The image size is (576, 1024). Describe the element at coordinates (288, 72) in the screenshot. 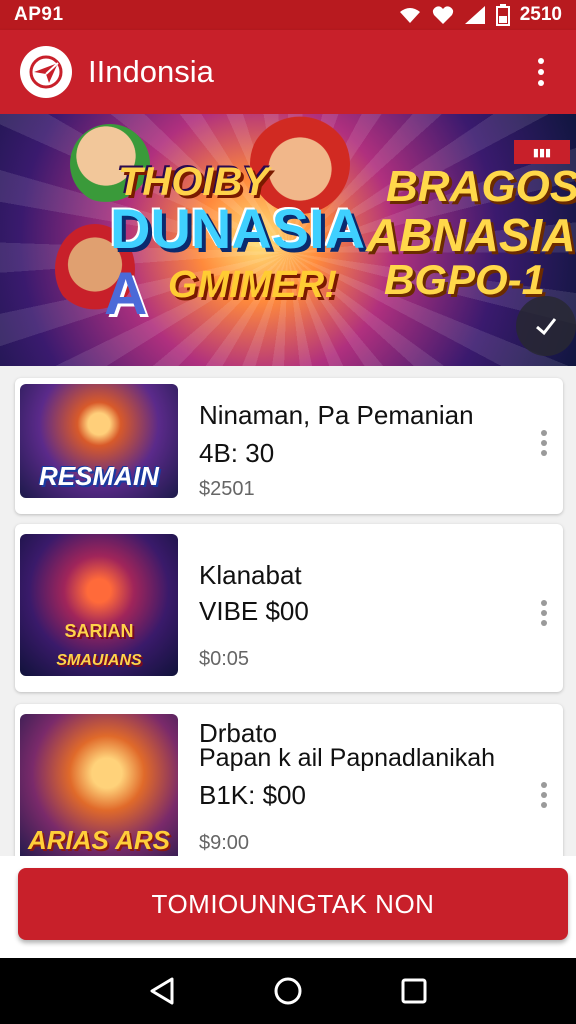

I see `app-bar: IIndonsia` at that location.